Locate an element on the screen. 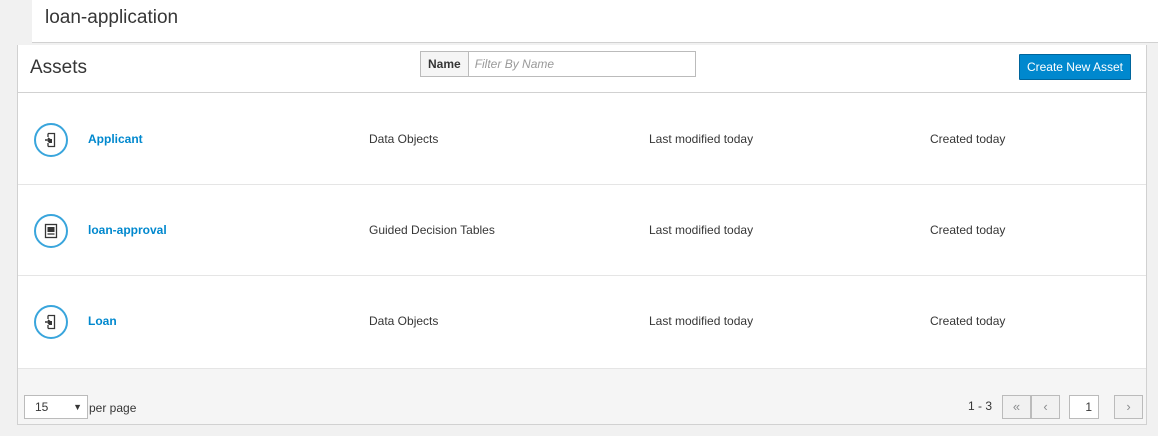  next-page-button: › is located at coordinates (1128, 407).